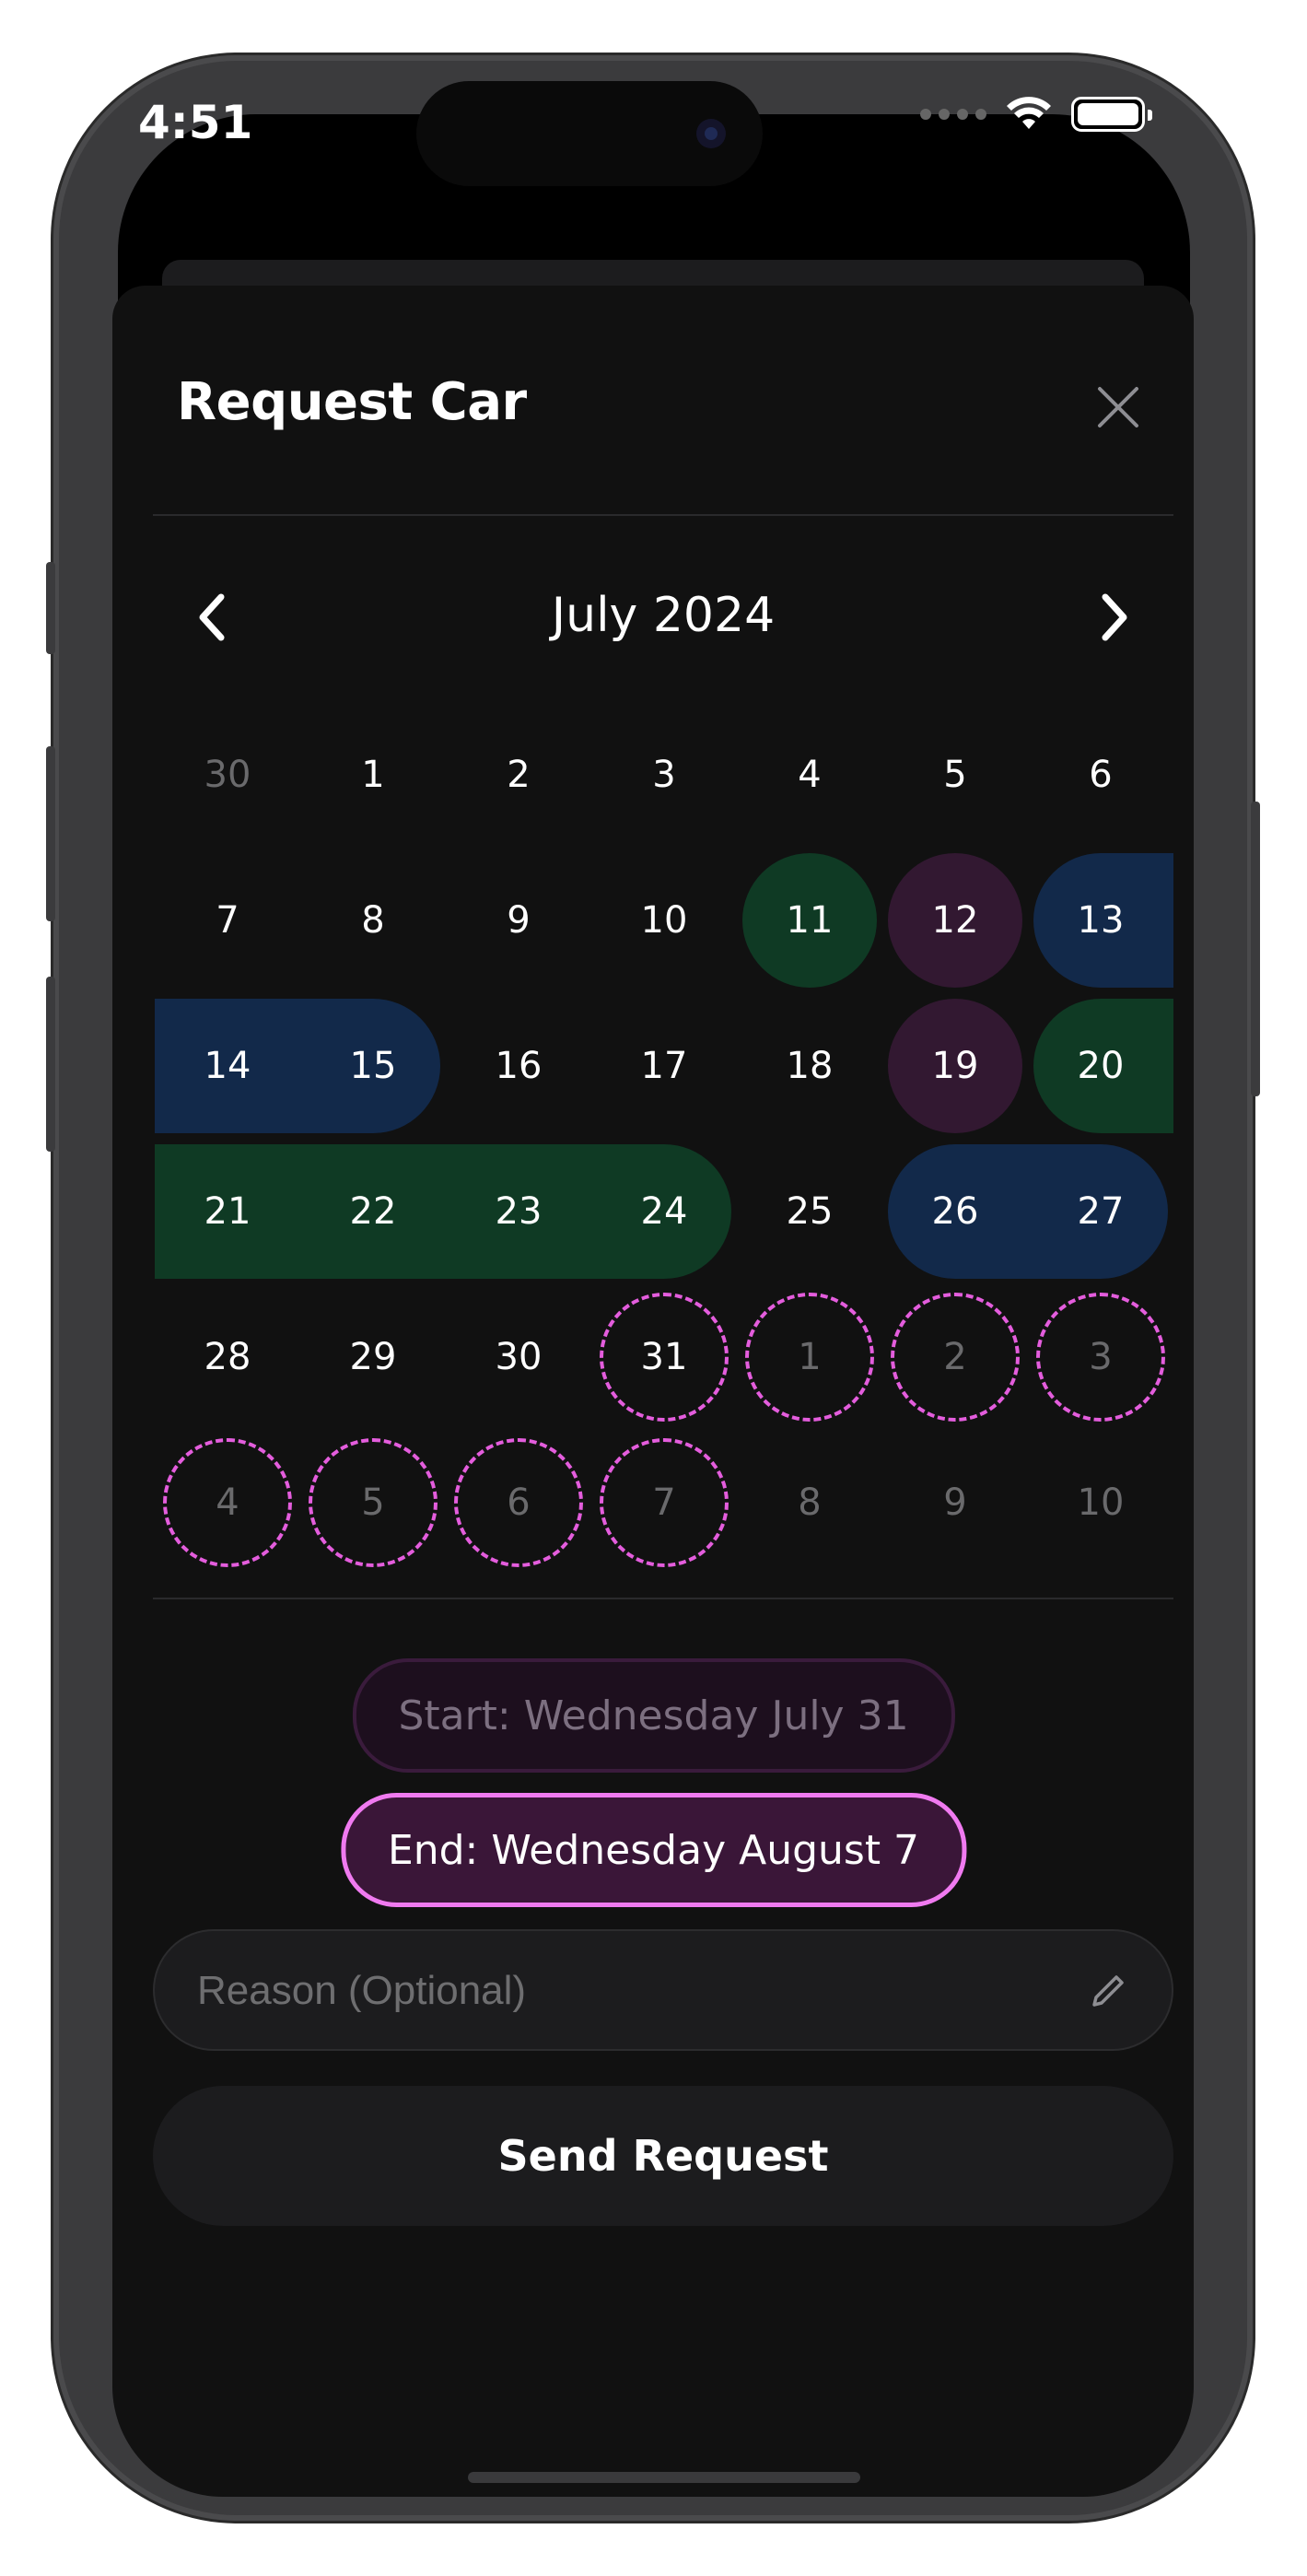 Image resolution: width=1307 pixels, height=2576 pixels. What do you see at coordinates (955, 1066) in the screenshot?
I see `calendar-day: 19` at bounding box center [955, 1066].